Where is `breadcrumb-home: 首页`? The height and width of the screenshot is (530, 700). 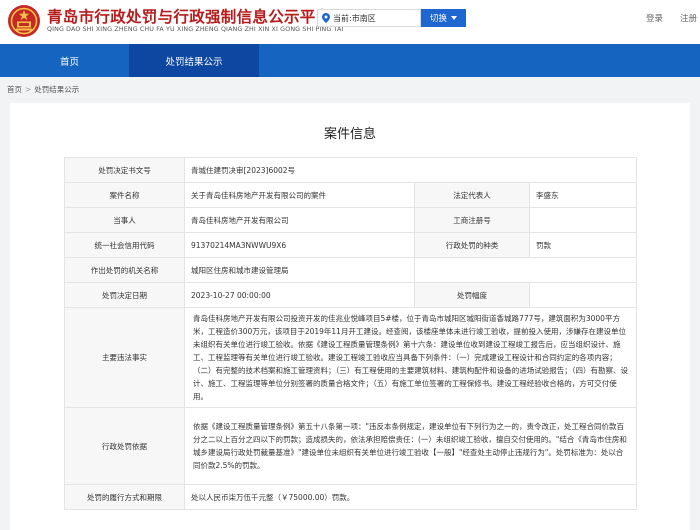 breadcrumb-home: 首页 is located at coordinates (14, 89).